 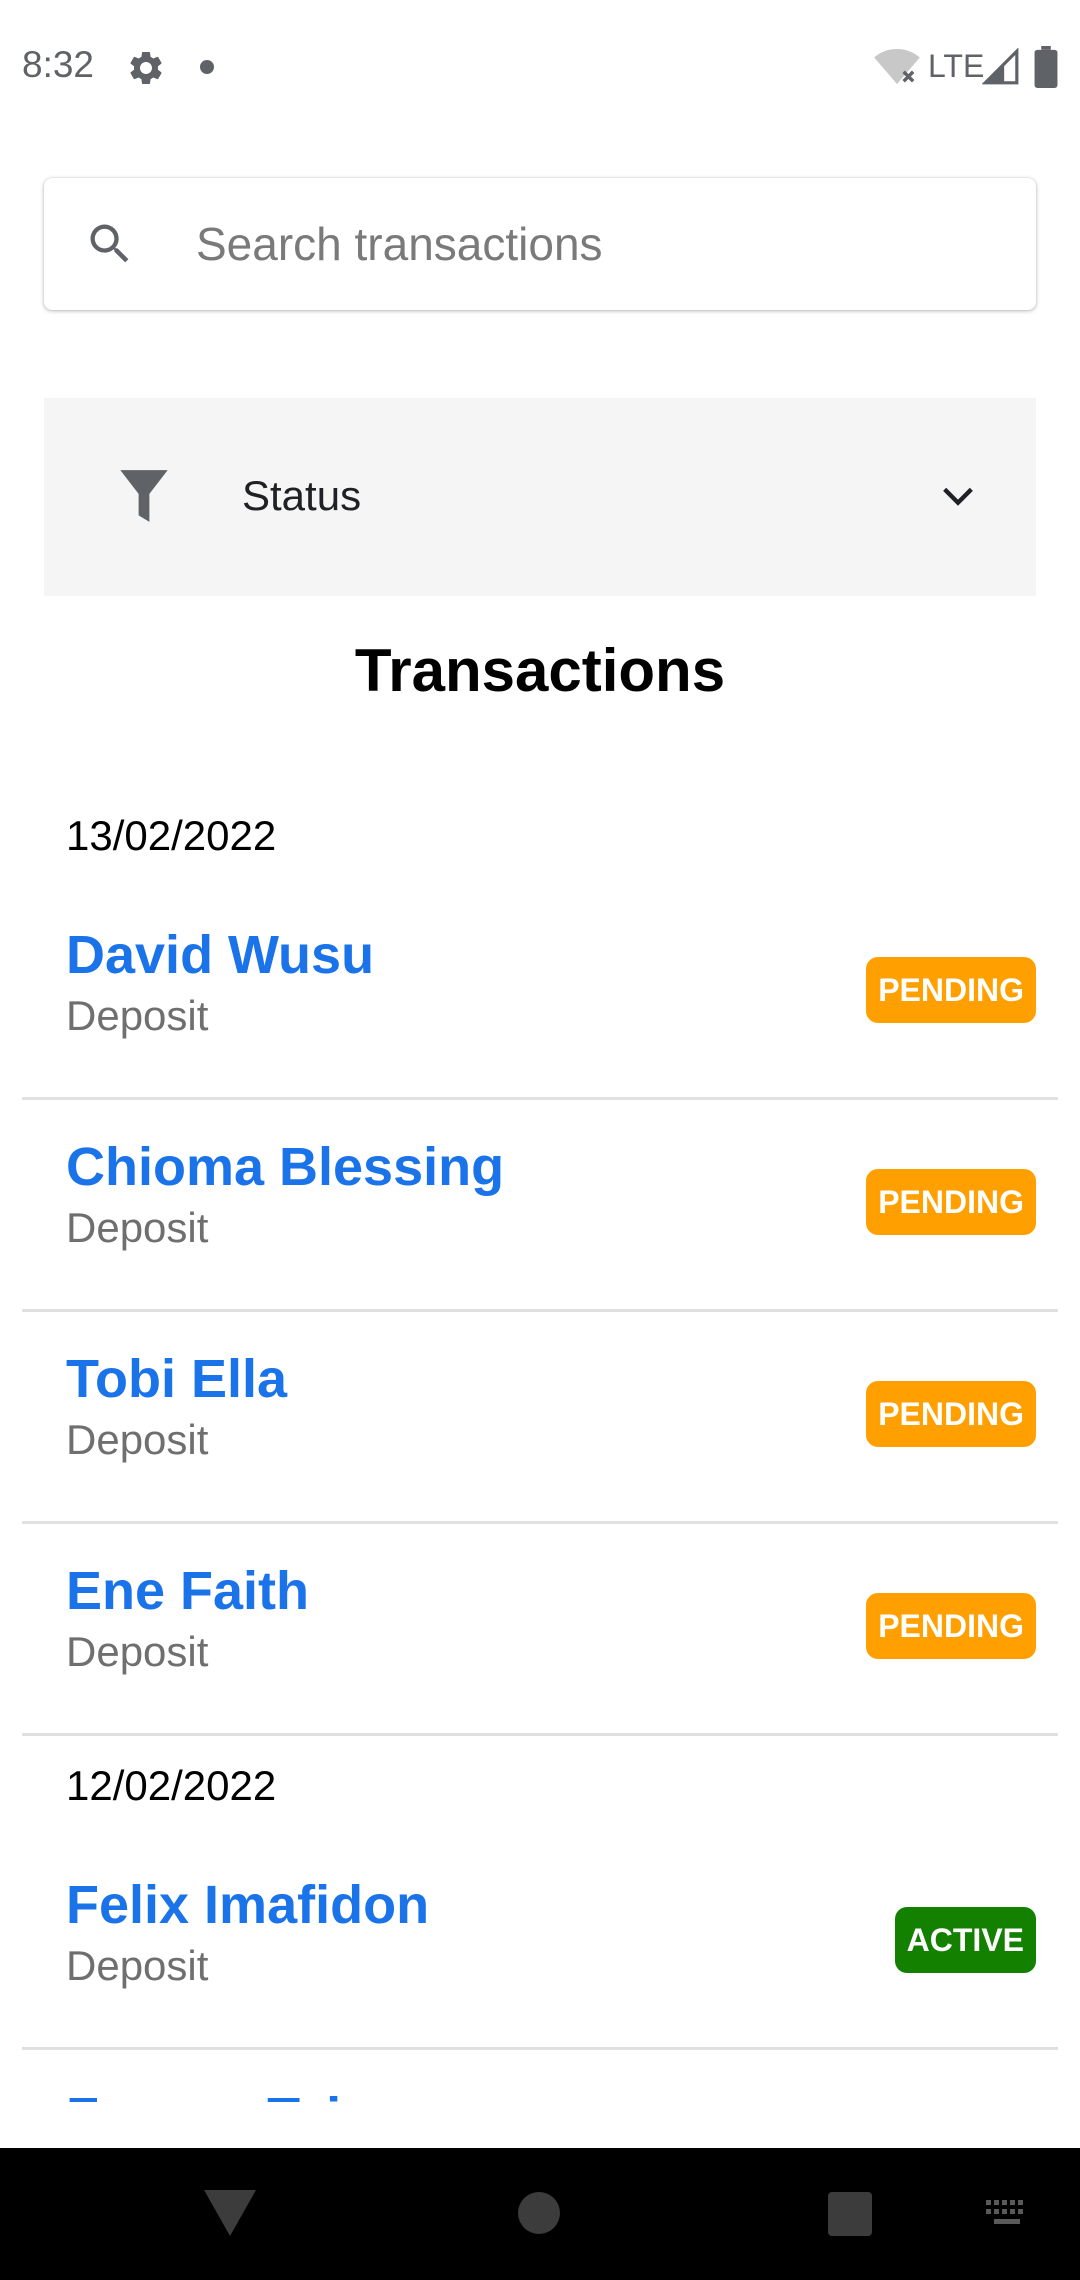 I want to click on back-icon, so click(x=230, y=2213).